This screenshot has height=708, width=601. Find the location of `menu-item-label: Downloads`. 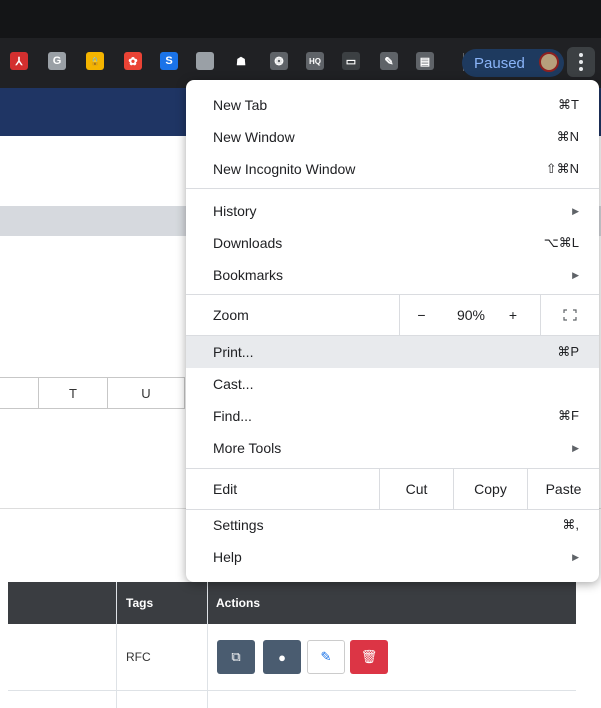

menu-item-label: Downloads is located at coordinates (248, 243).